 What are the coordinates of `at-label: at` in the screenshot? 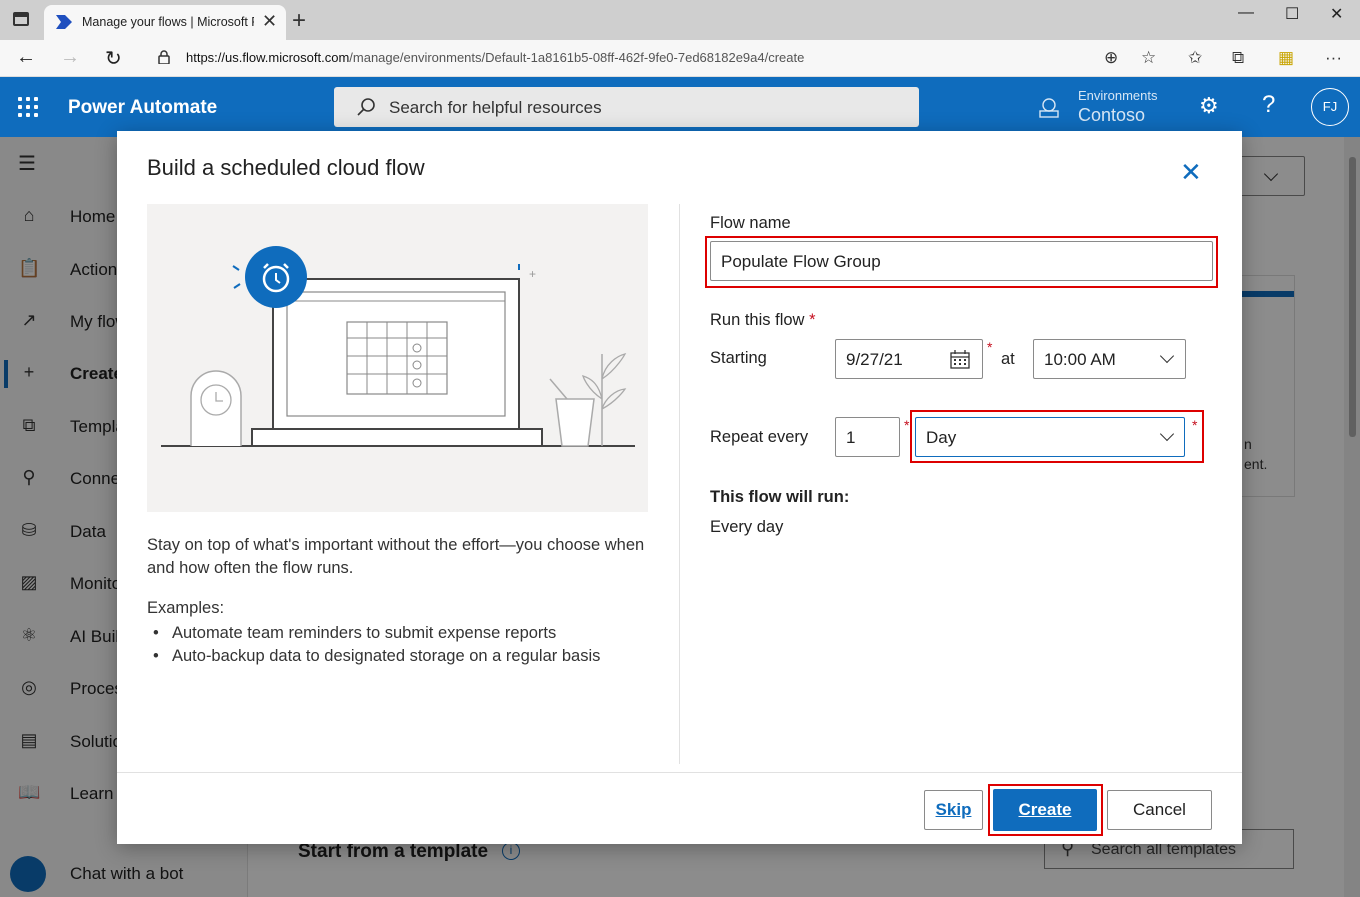 It's located at (1008, 359).